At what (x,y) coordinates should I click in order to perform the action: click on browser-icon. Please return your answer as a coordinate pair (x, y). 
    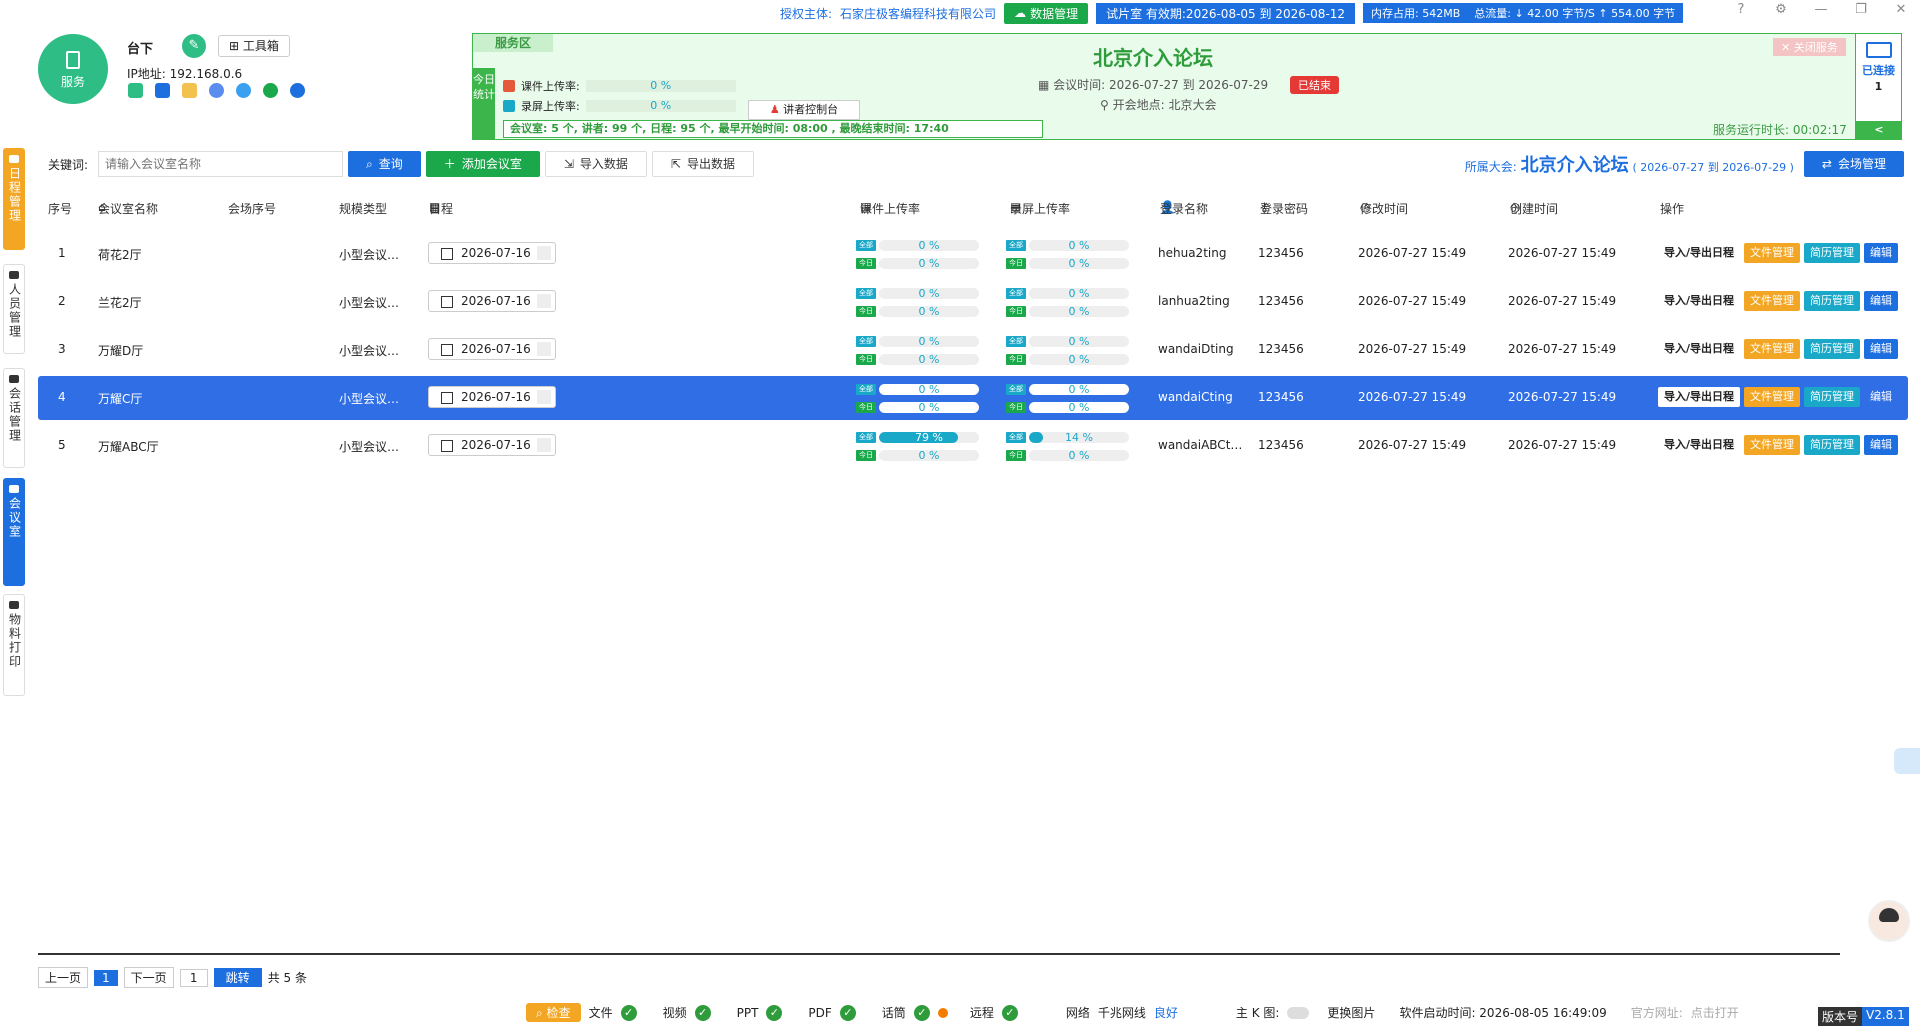
    Looking at the image, I should click on (243, 90).